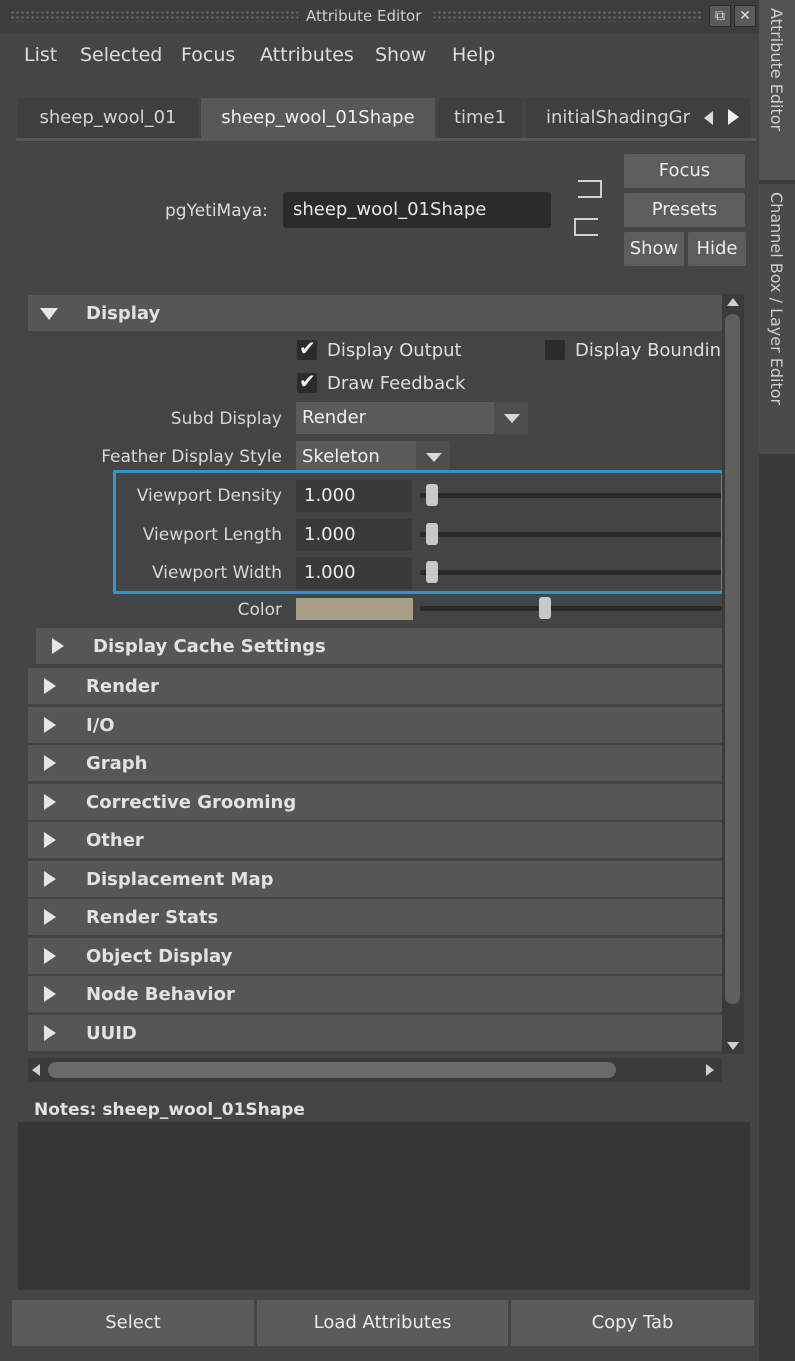  What do you see at coordinates (733, 1046) in the screenshot?
I see `scroll-down-icon` at bounding box center [733, 1046].